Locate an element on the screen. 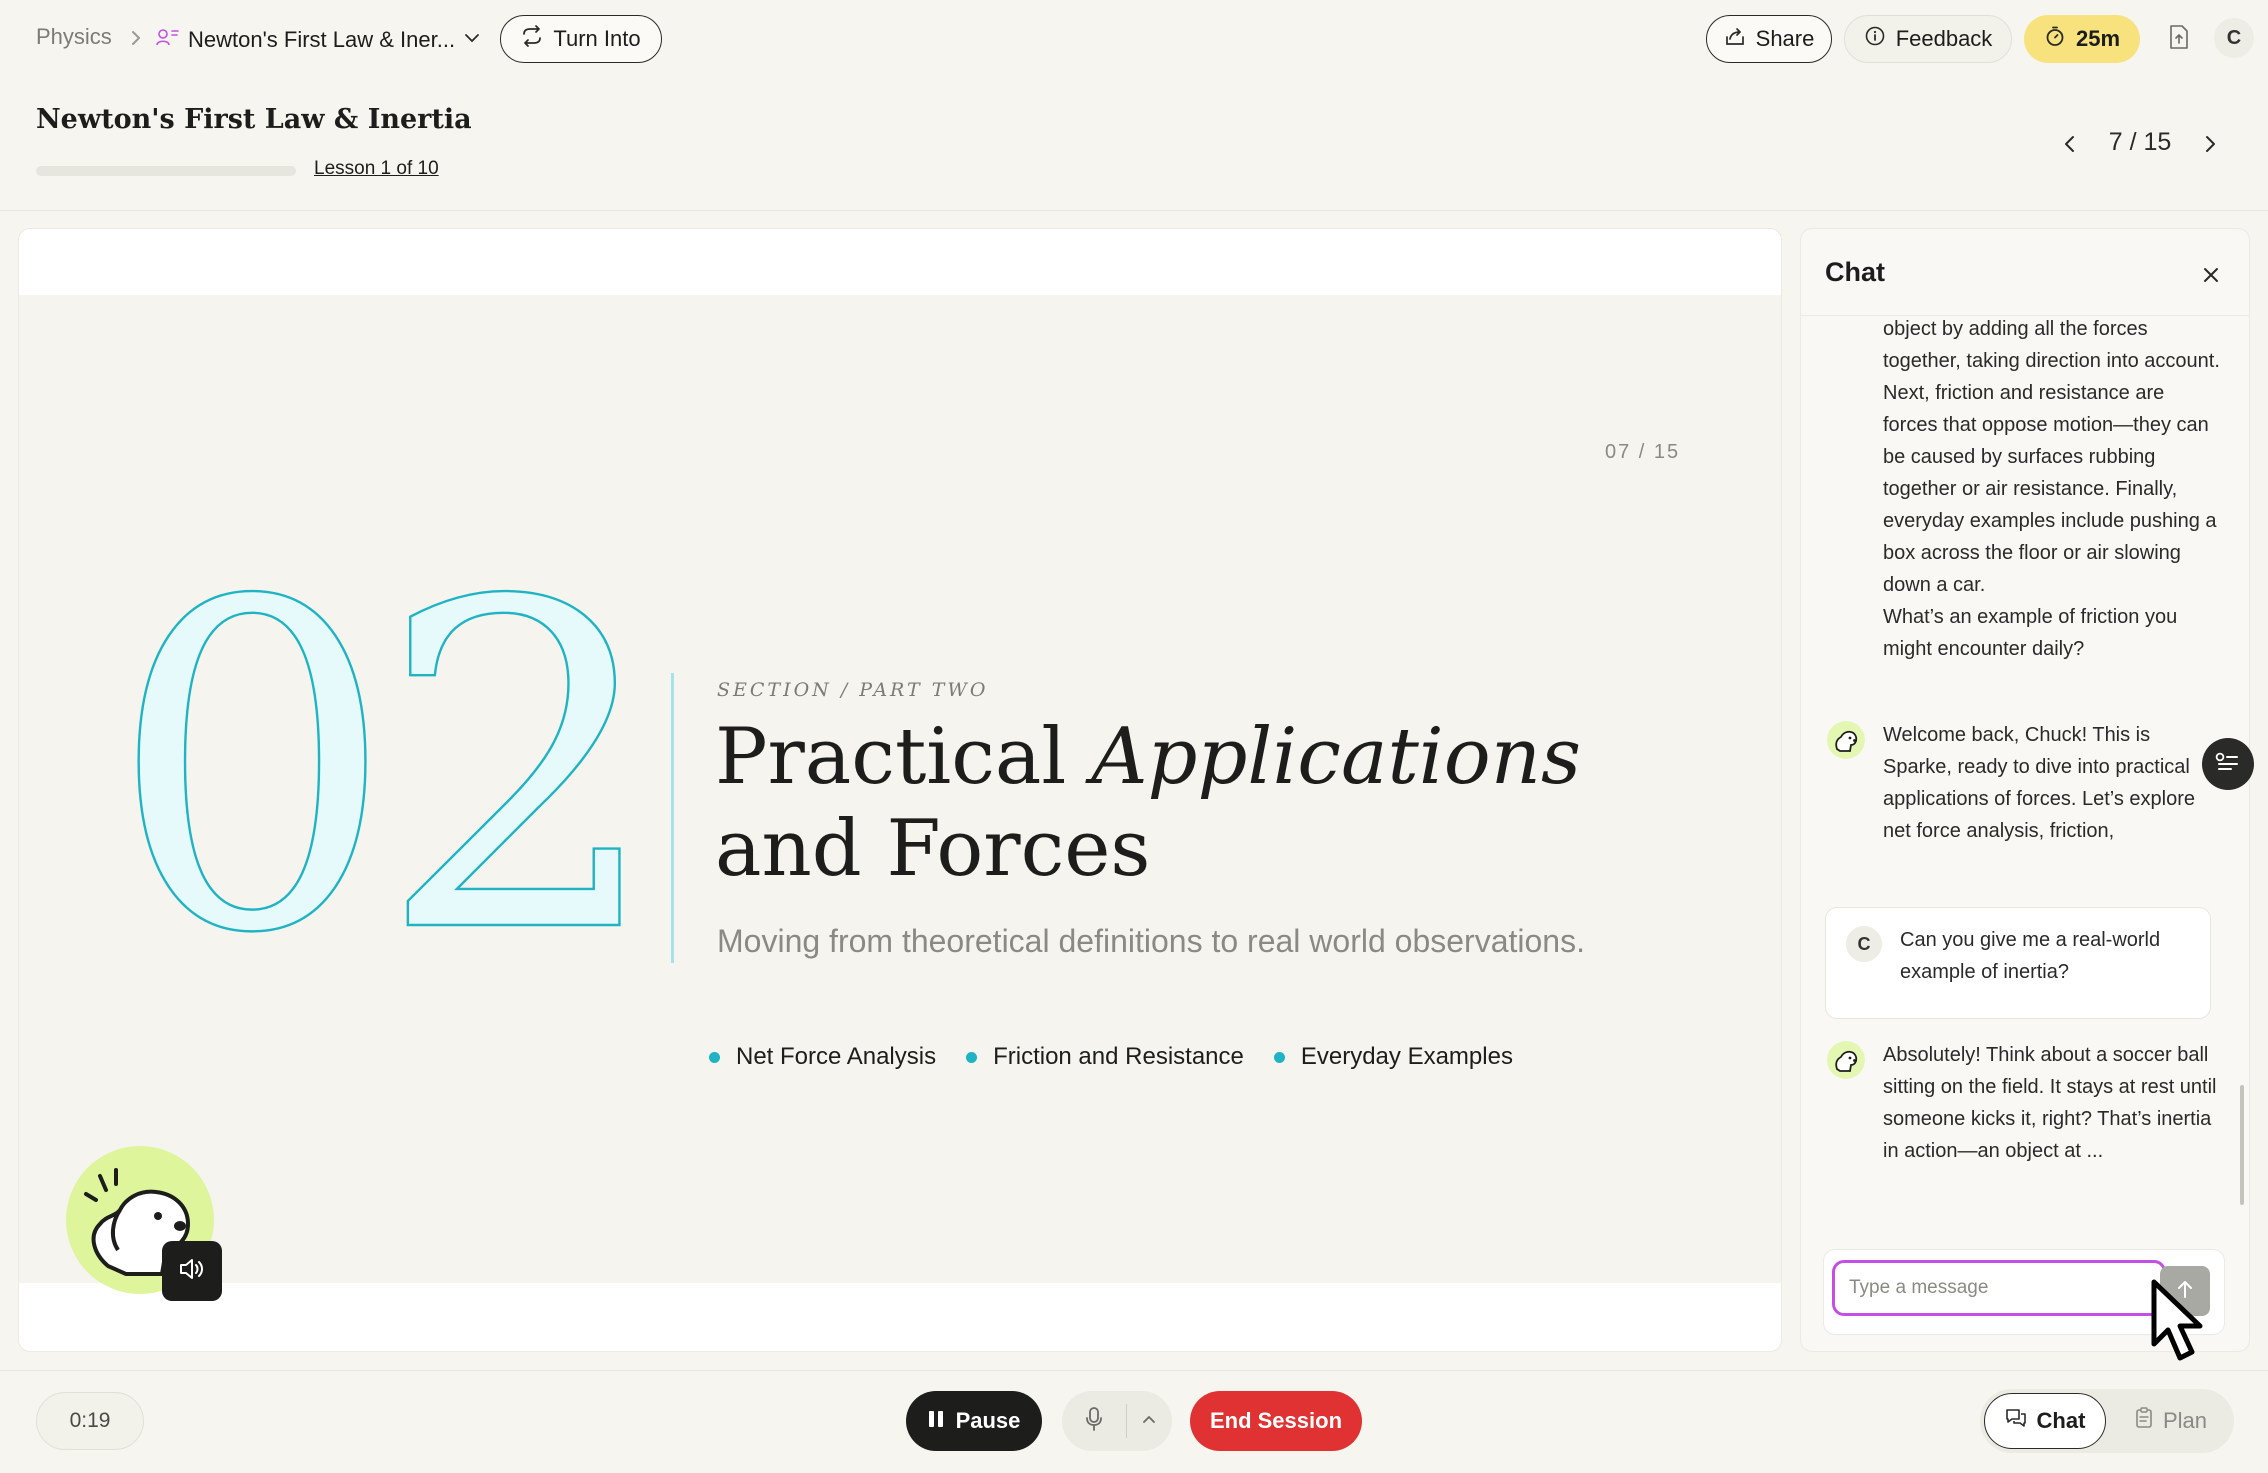 This screenshot has height=1473, width=2268. chevron-down-icon is located at coordinates (472, 40).